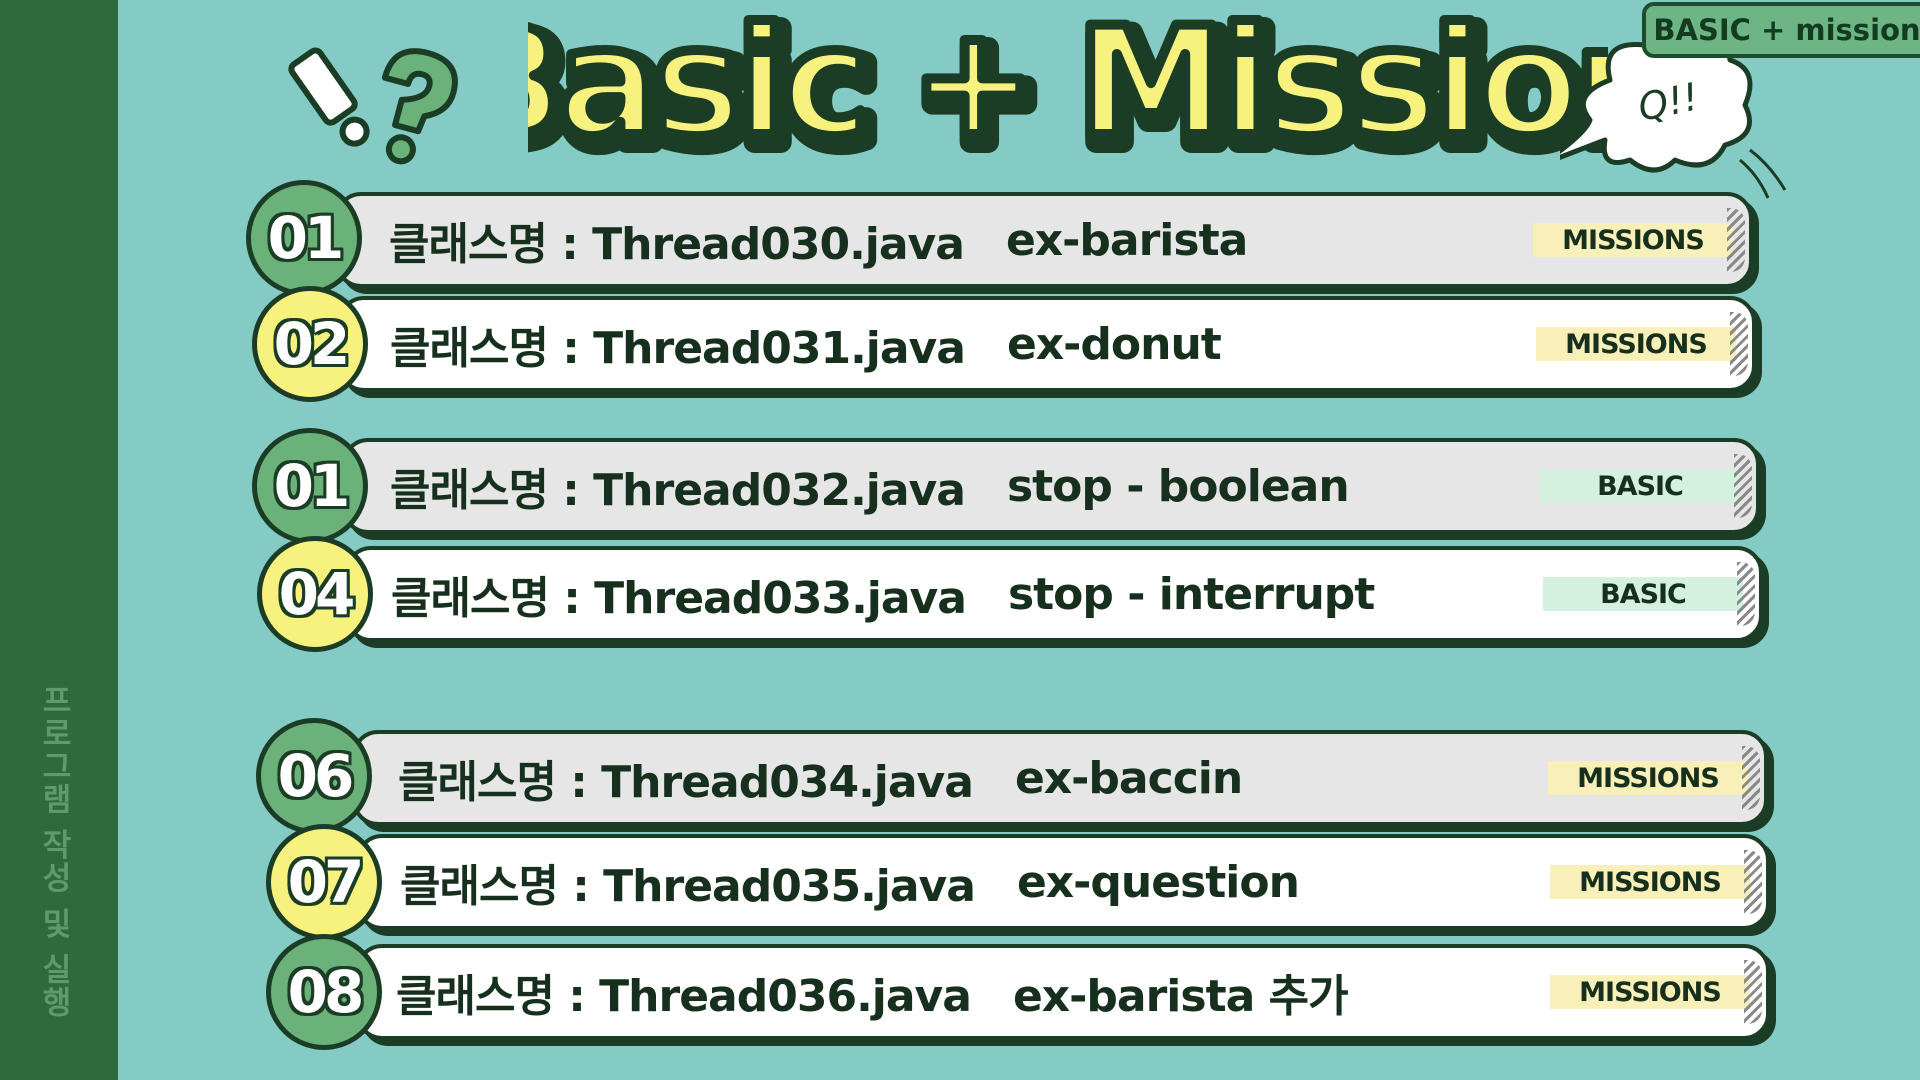  Describe the element at coordinates (684, 996) in the screenshot. I see `class-name: 클래스명 : Thread036.java` at that location.